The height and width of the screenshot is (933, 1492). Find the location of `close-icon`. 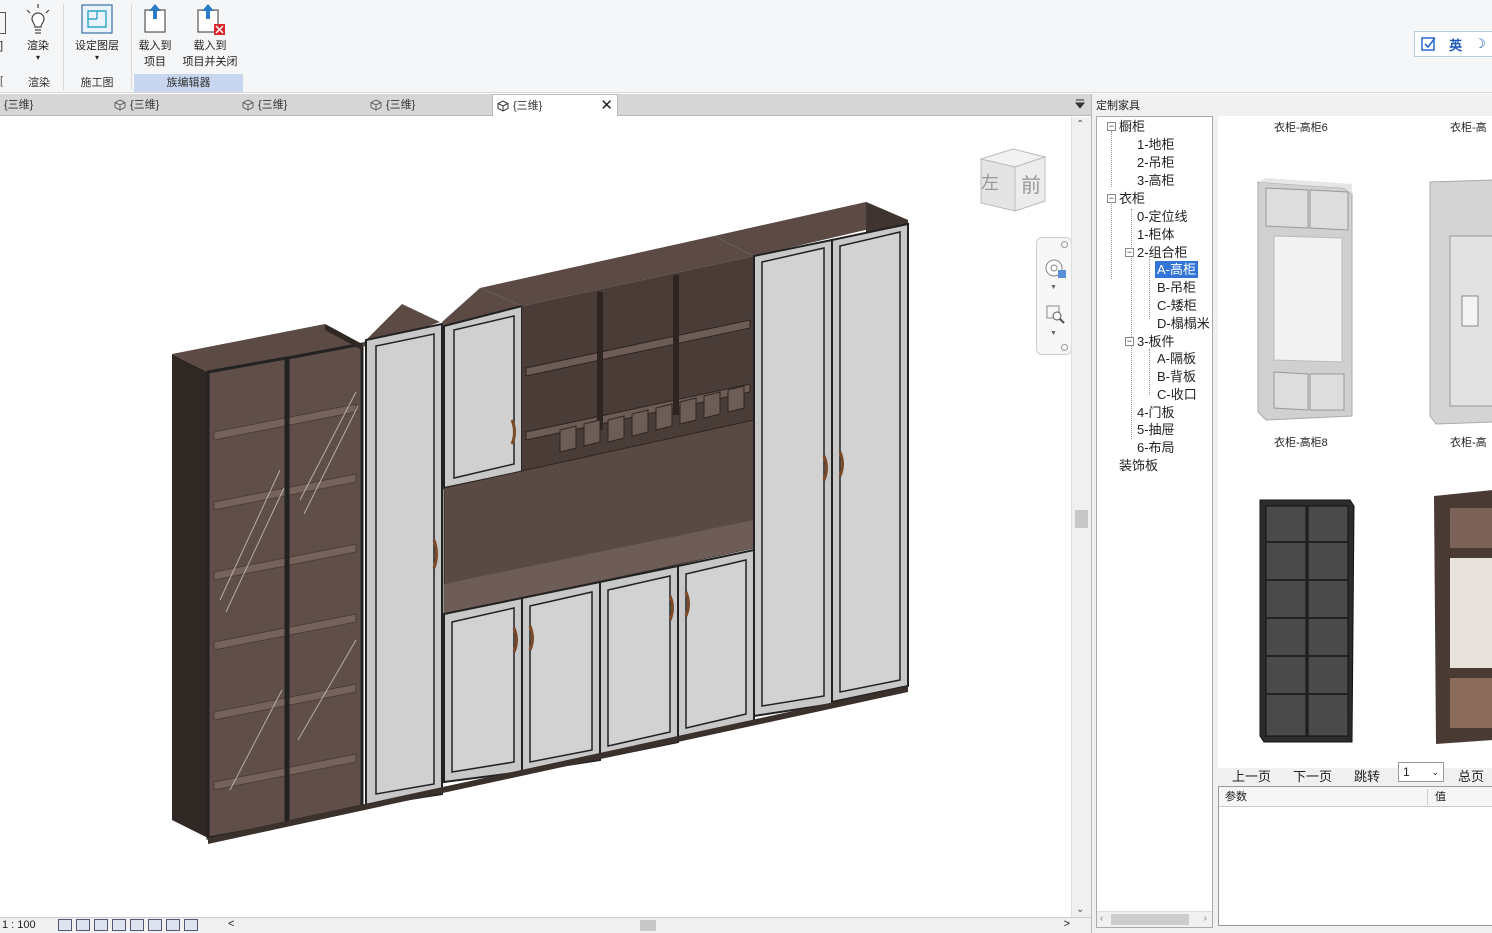

close-icon is located at coordinates (1064, 244).